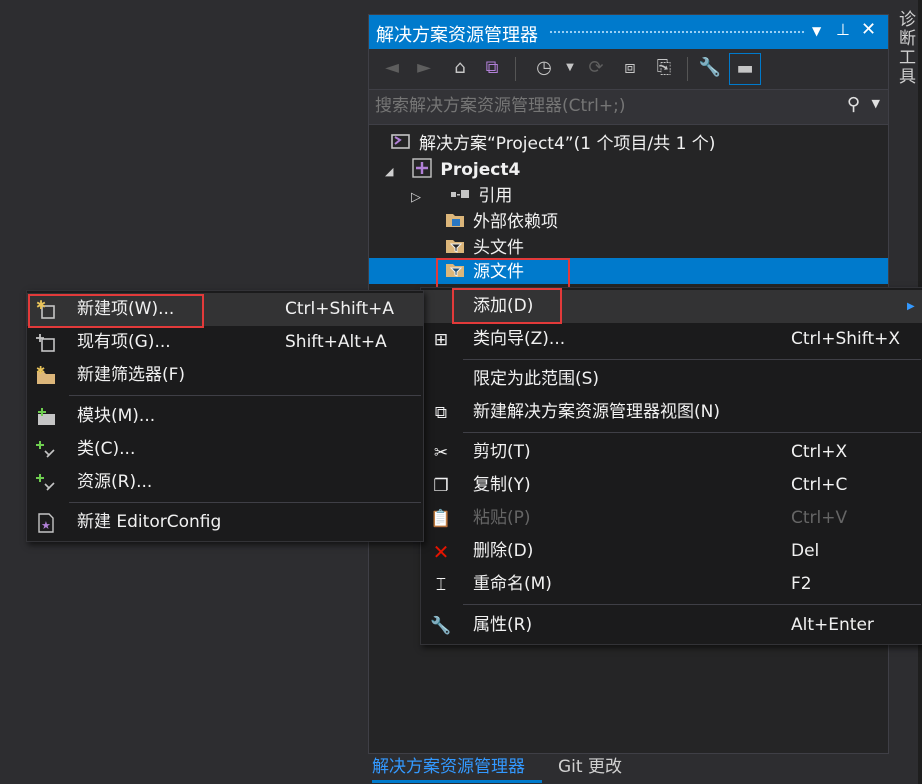 This screenshot has height=784, width=922. What do you see at coordinates (502, 452) in the screenshot?
I see `menu-item-label: 剪切(T)` at bounding box center [502, 452].